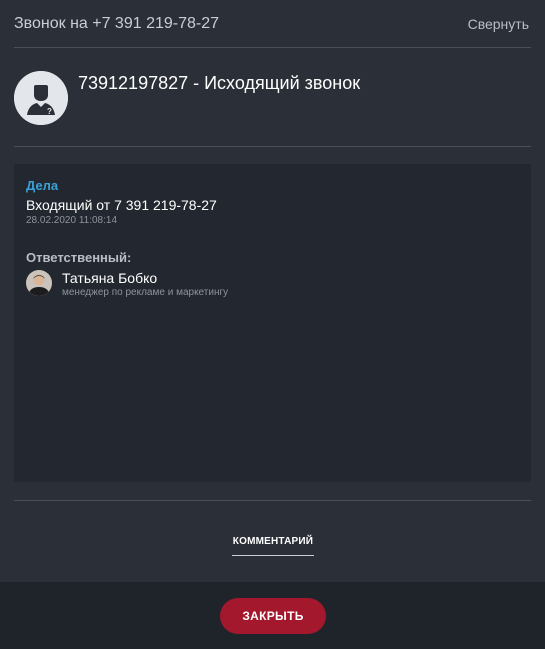 Image resolution: width=545 pixels, height=649 pixels. What do you see at coordinates (272, 47) in the screenshot?
I see `header-divider` at bounding box center [272, 47].